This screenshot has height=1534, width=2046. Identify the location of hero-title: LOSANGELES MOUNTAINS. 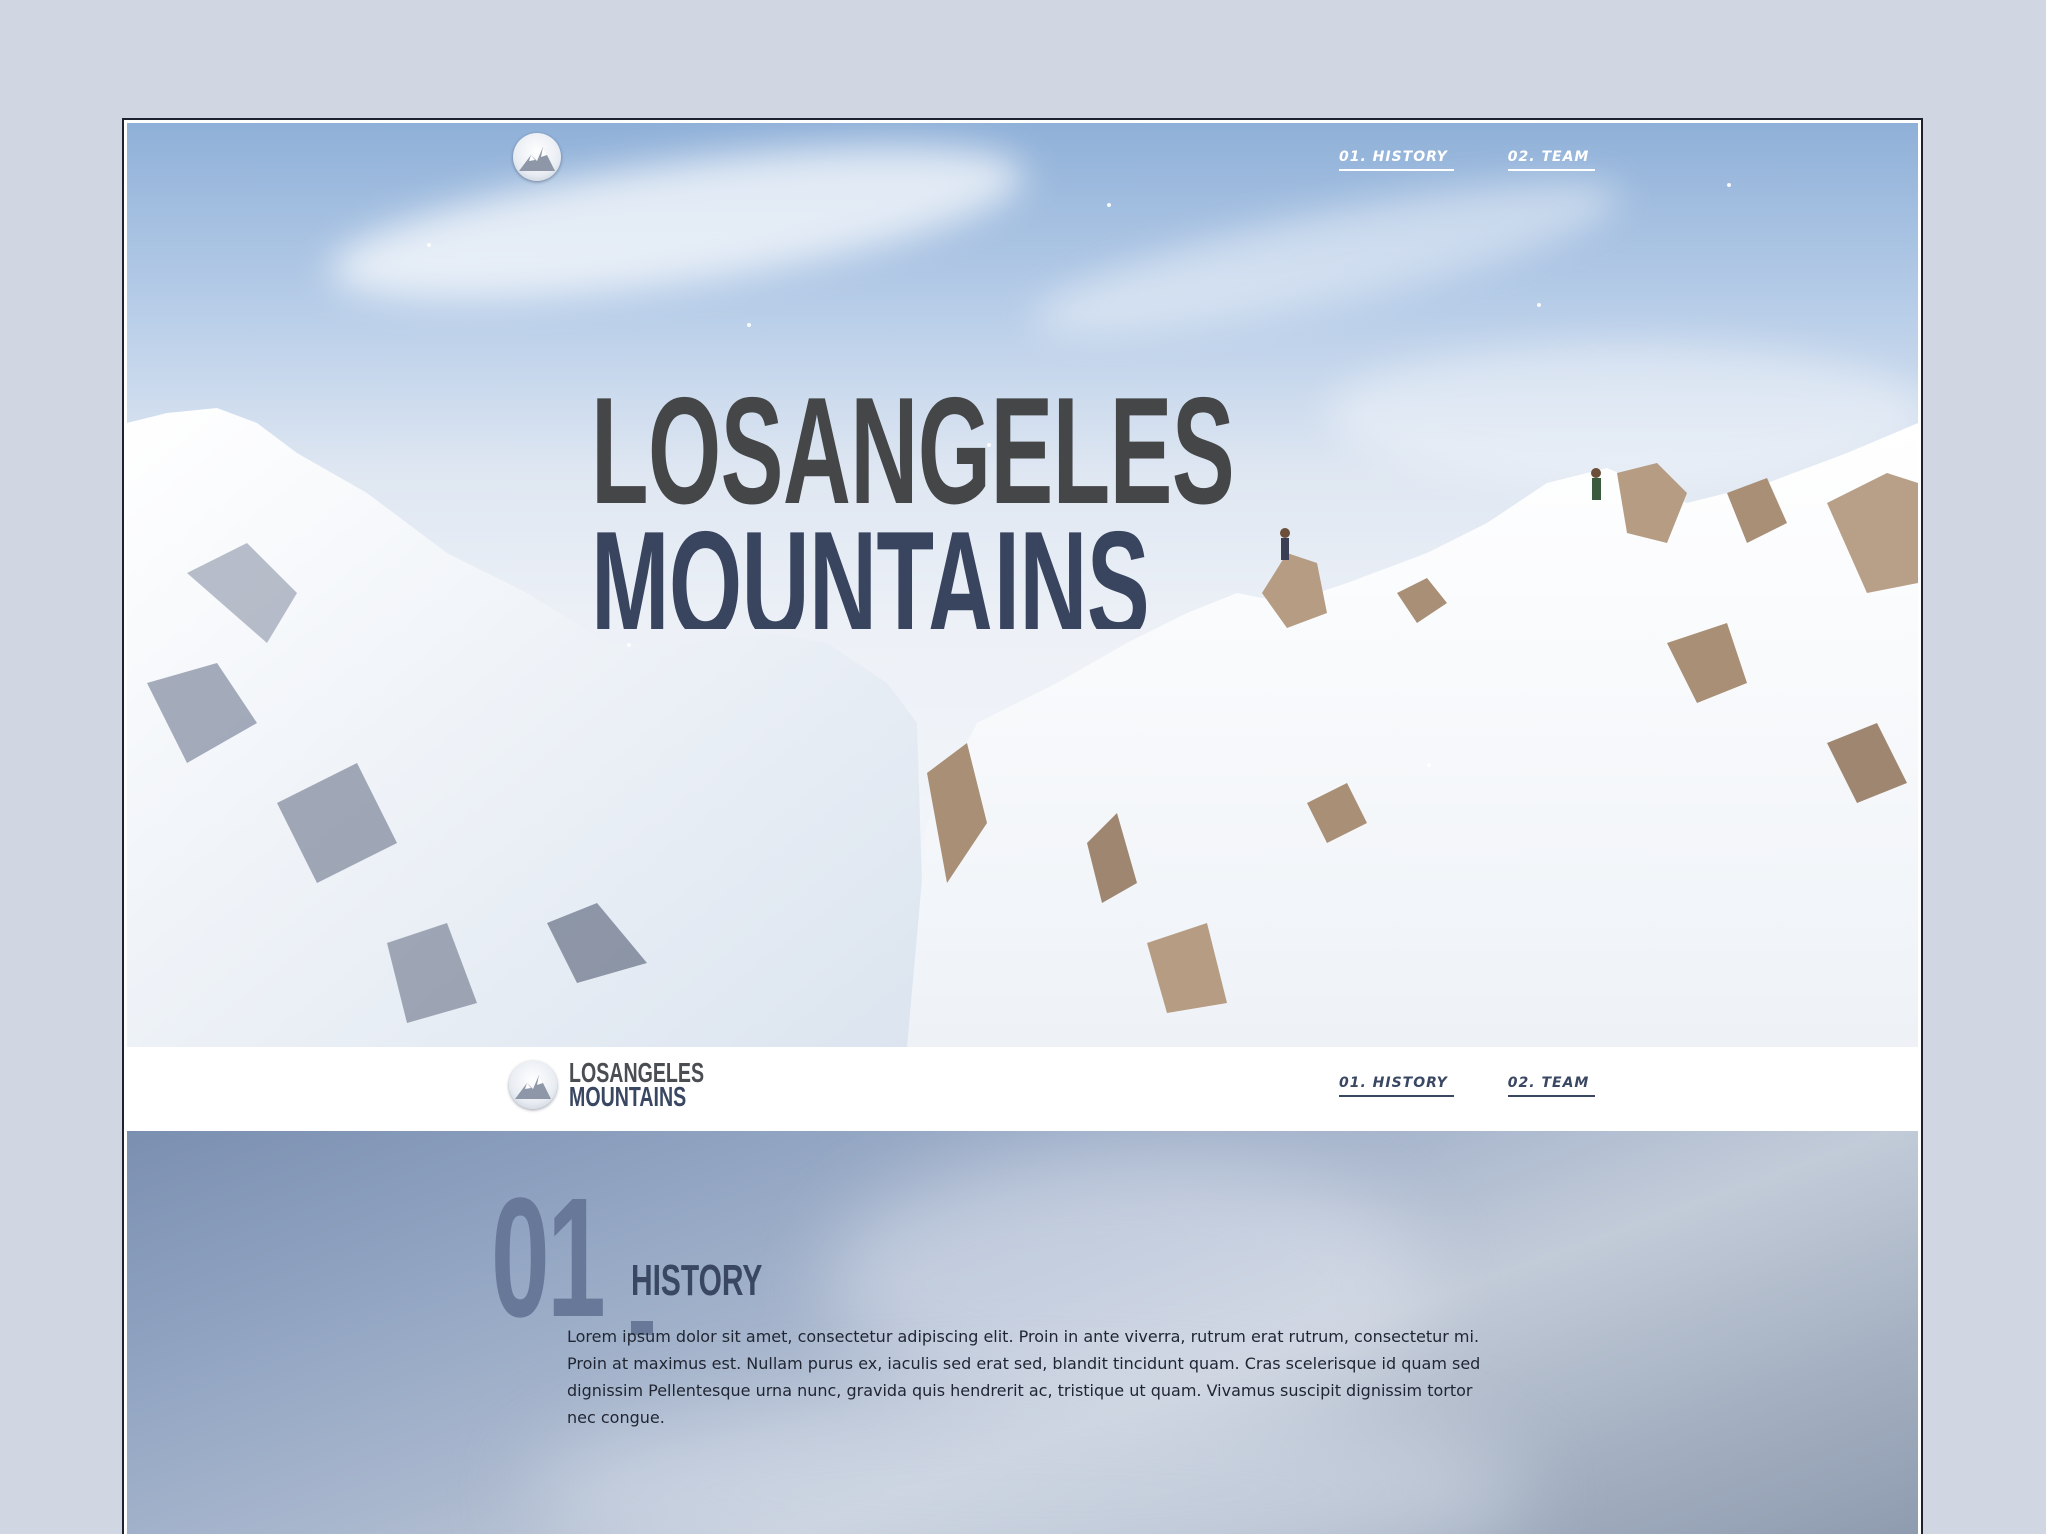
(951, 497).